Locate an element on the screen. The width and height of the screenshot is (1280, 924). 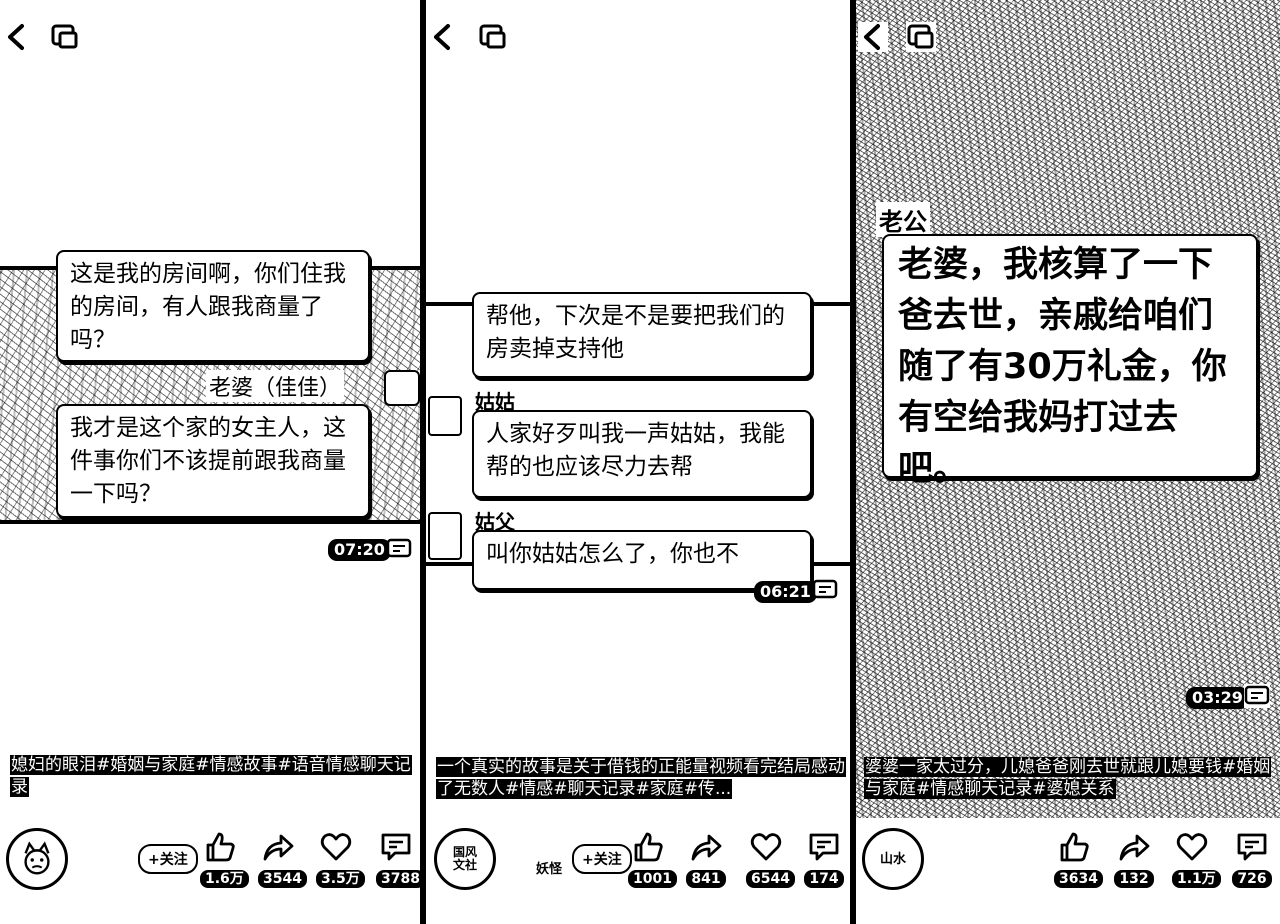
share-button: 132 is located at coordinates (1134, 859).